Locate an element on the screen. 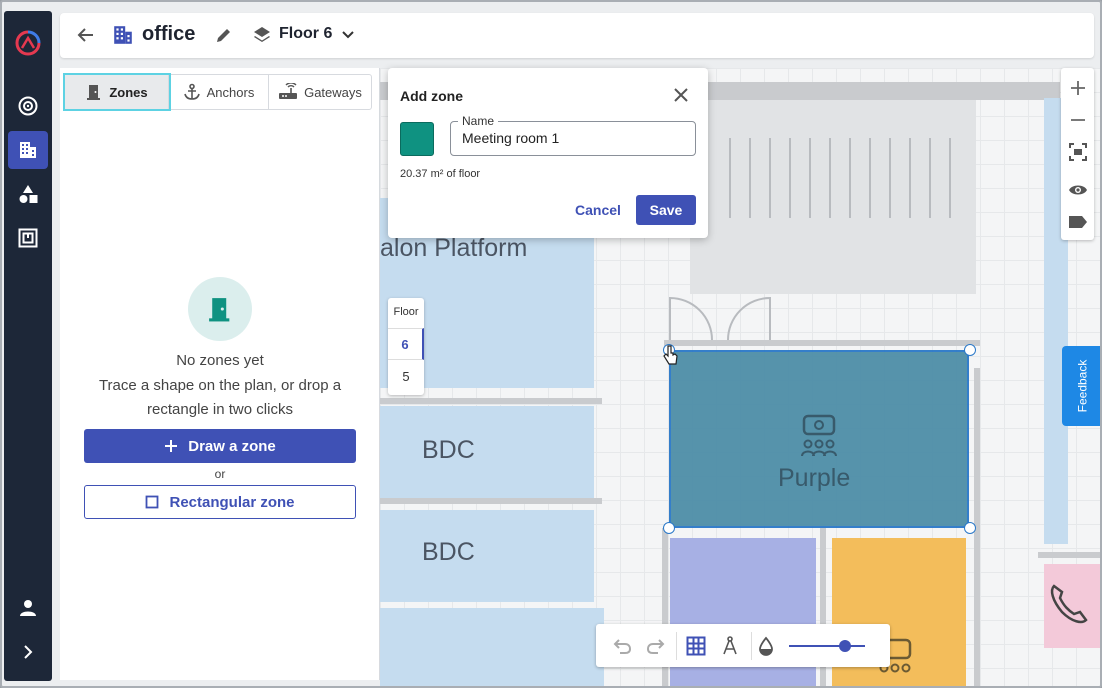  zone-name-input is located at coordinates (575, 138).